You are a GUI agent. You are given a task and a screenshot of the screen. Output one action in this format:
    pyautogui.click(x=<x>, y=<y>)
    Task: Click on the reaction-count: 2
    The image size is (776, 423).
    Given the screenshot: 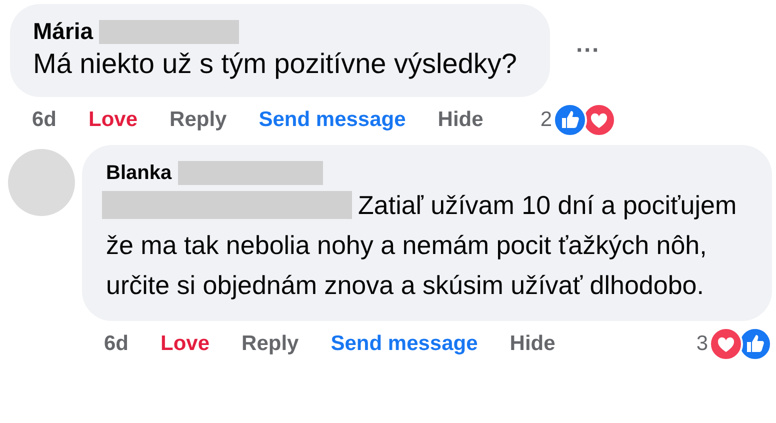 What is the action you would take?
    pyautogui.click(x=546, y=120)
    